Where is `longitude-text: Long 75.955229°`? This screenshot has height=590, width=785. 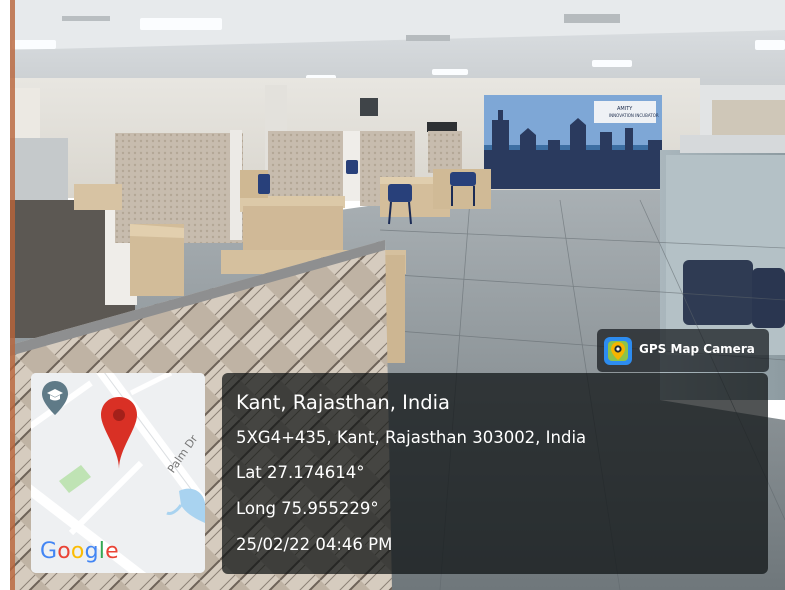 longitude-text: Long 75.955229° is located at coordinates (307, 508).